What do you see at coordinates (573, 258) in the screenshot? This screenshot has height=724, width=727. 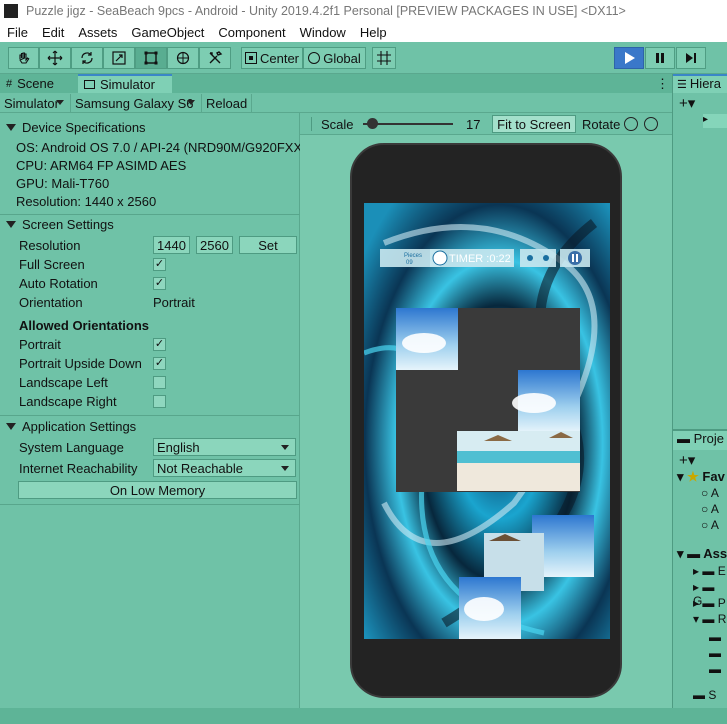 I see `pause-bar-icon` at bounding box center [573, 258].